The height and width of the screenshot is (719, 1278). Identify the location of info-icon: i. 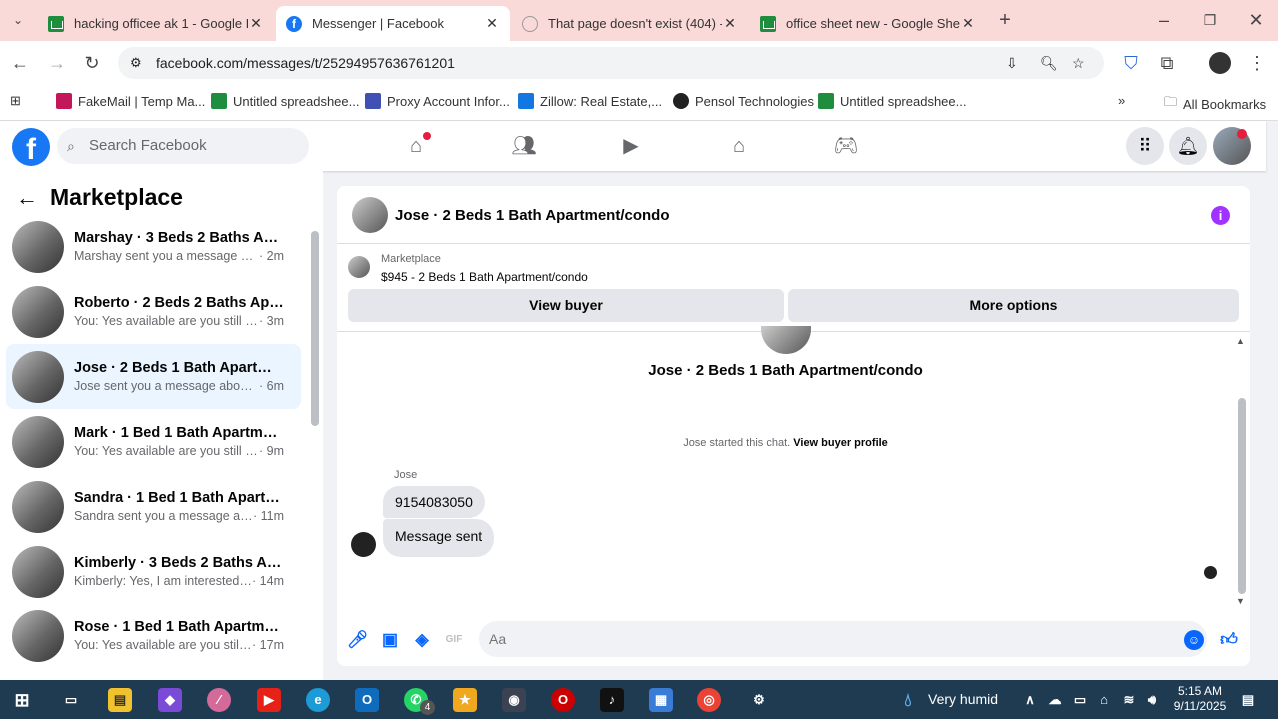
(1220, 215).